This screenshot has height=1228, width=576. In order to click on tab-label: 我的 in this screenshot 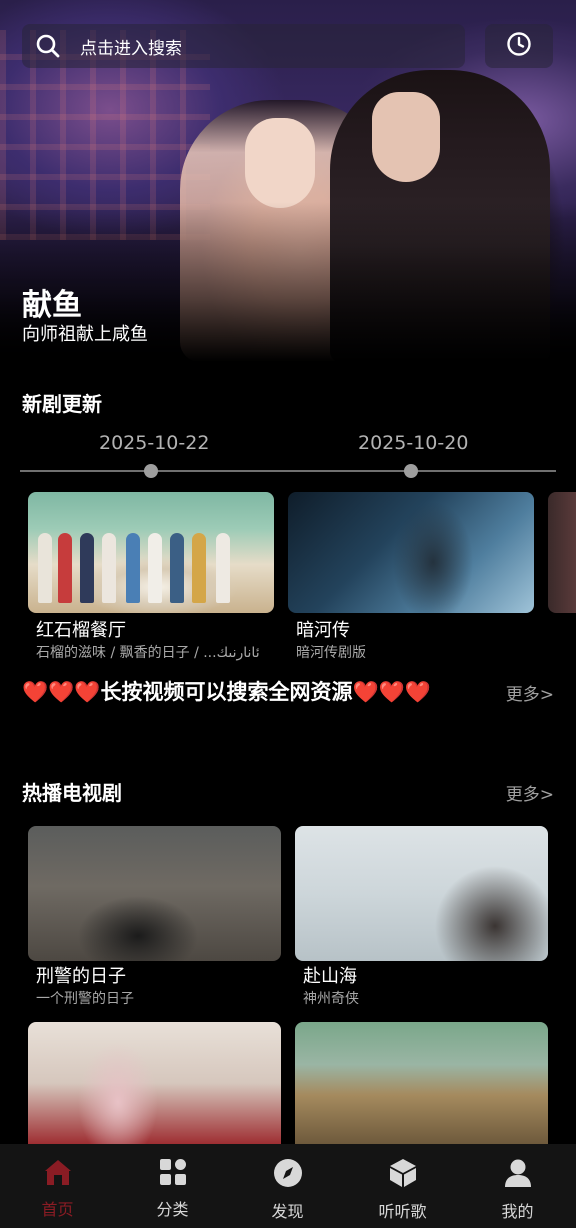, I will do `click(517, 1211)`.